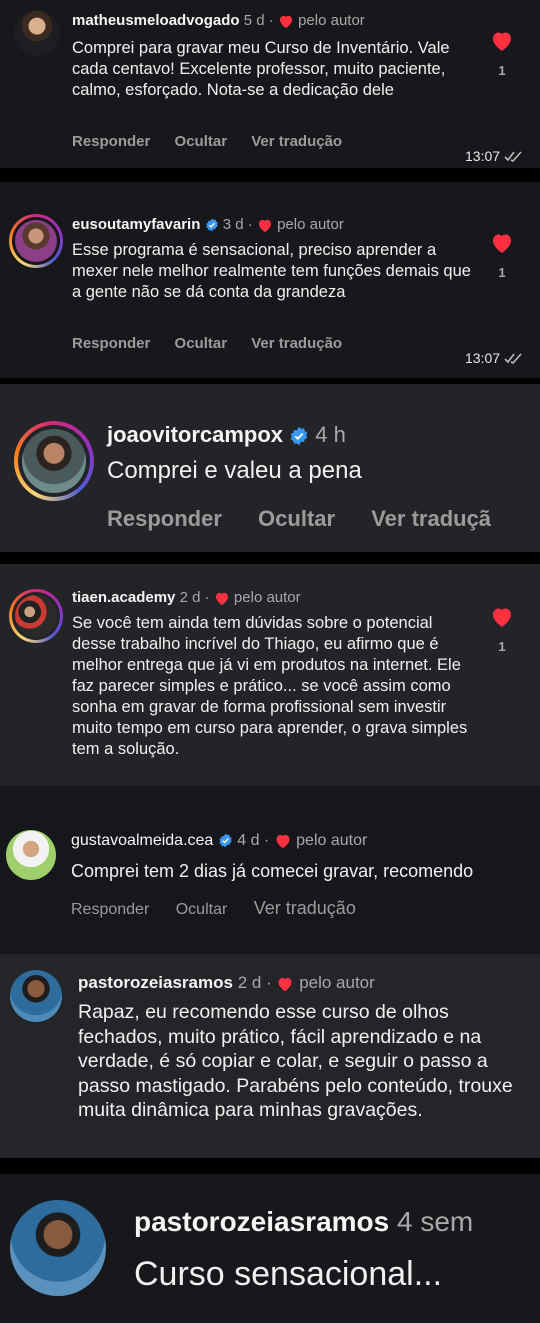  I want to click on timestamp: 5 d ·, so click(258, 20).